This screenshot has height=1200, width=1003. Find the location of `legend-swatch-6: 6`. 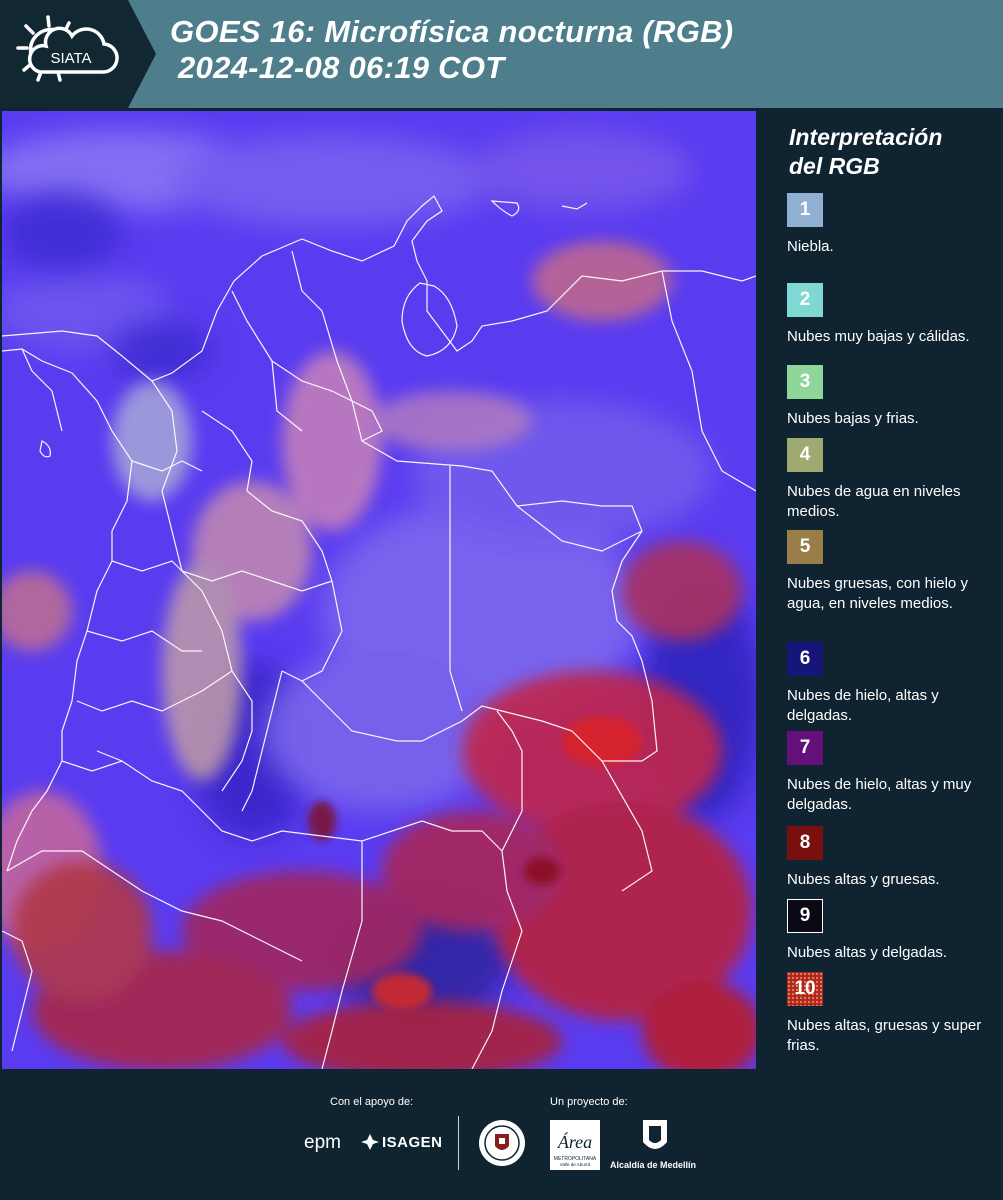

legend-swatch-6: 6 is located at coordinates (805, 659).